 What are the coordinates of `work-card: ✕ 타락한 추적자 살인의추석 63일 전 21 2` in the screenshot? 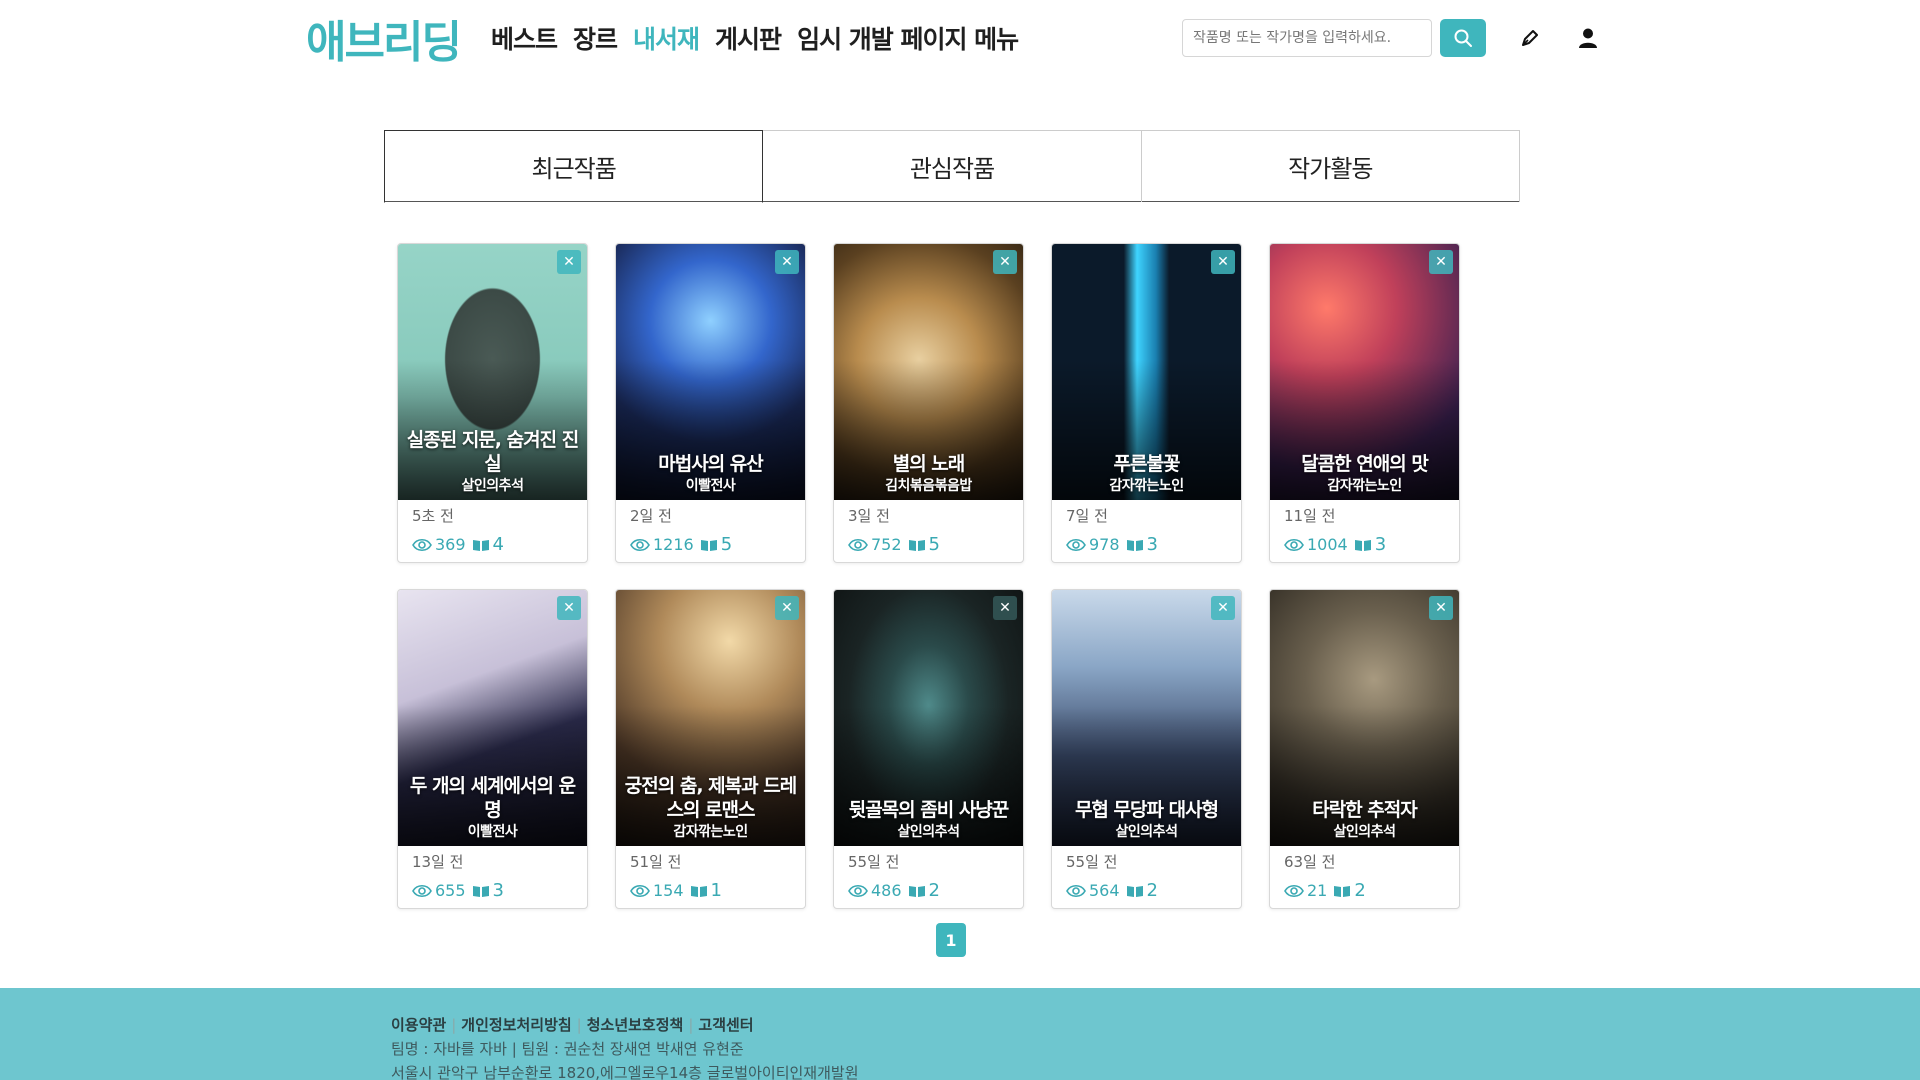 It's located at (1364, 749).